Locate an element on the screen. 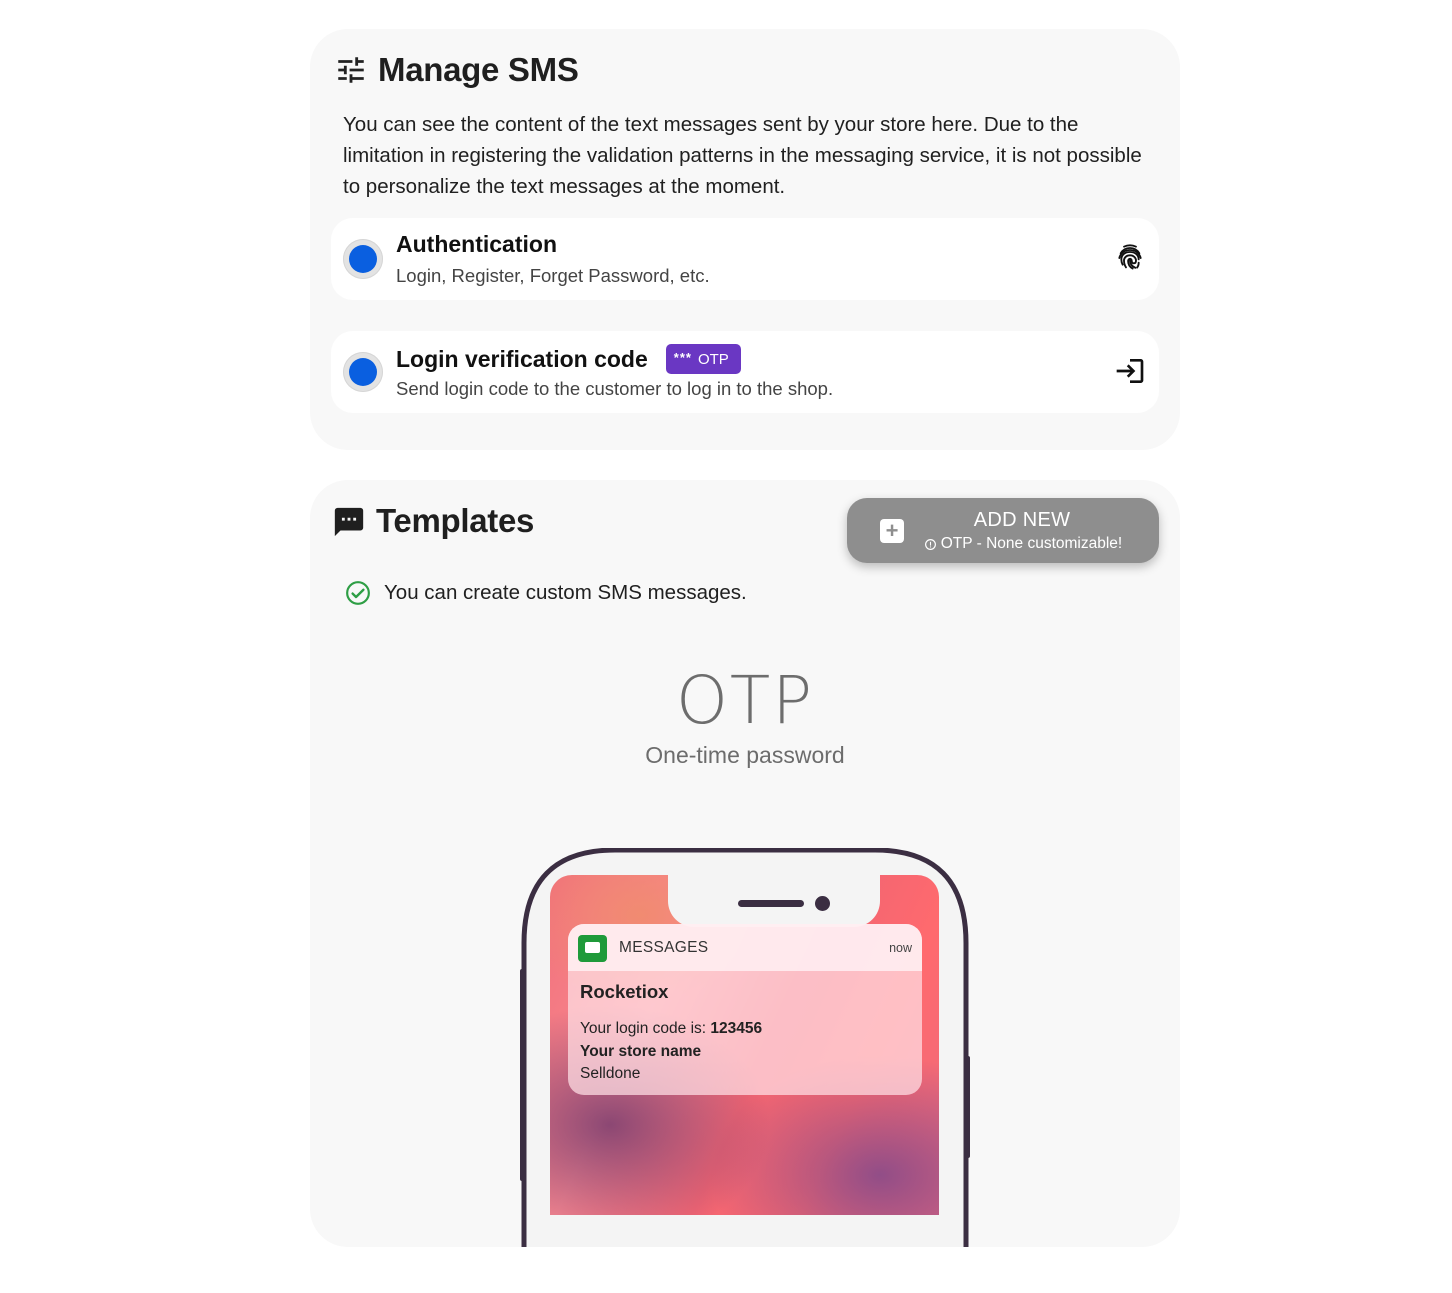 Image resolution: width=1452 pixels, height=1293 pixels. messages-app-icon is located at coordinates (592, 948).